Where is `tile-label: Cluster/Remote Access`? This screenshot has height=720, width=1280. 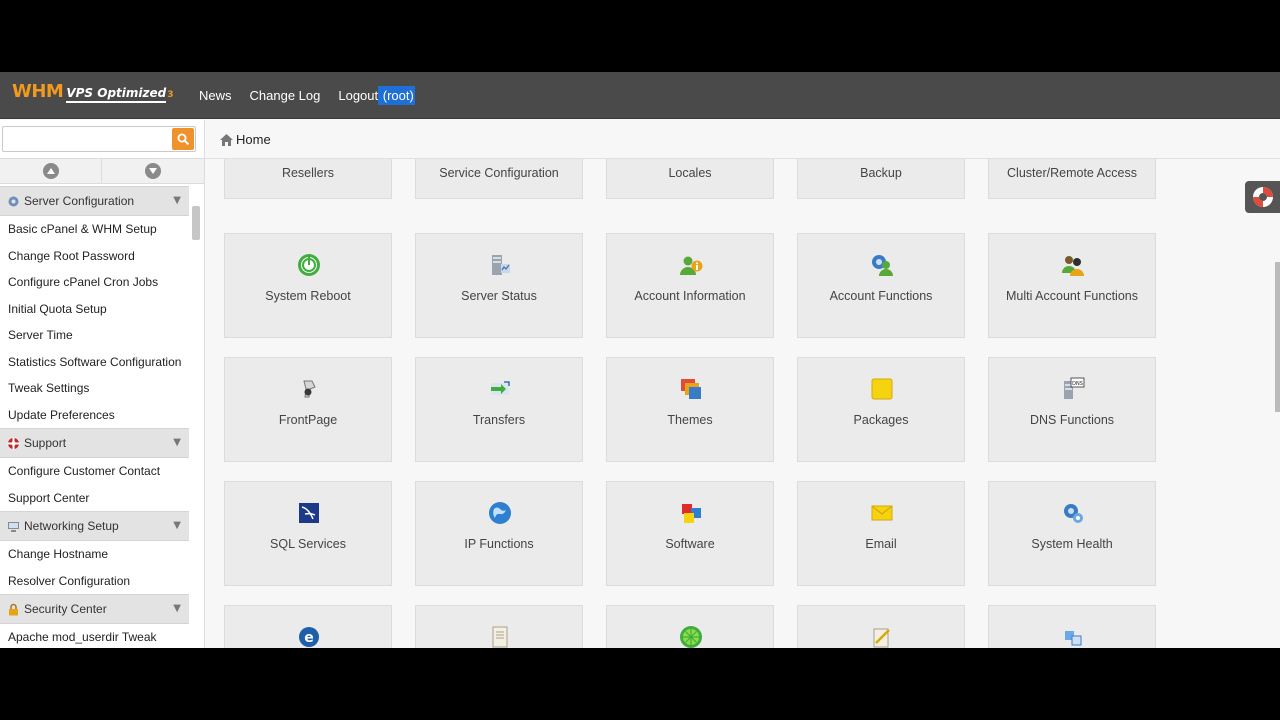
tile-label: Cluster/Remote Access is located at coordinates (1072, 173).